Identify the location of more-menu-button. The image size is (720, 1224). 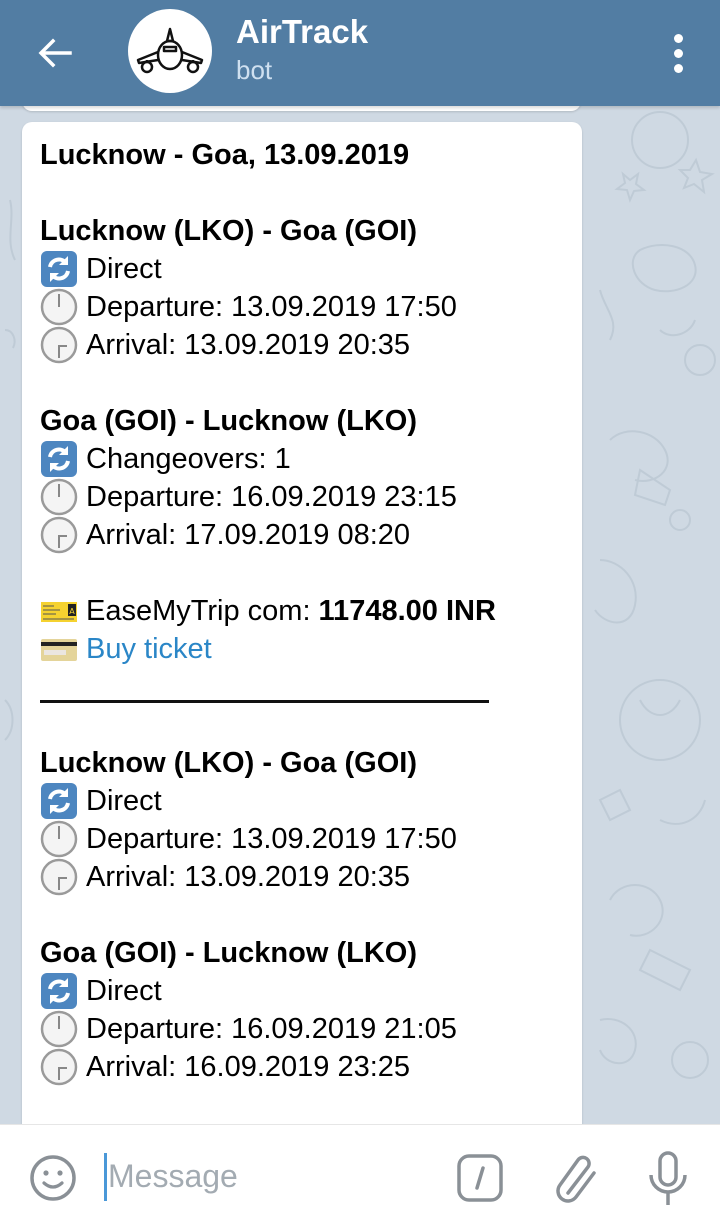
(678, 53).